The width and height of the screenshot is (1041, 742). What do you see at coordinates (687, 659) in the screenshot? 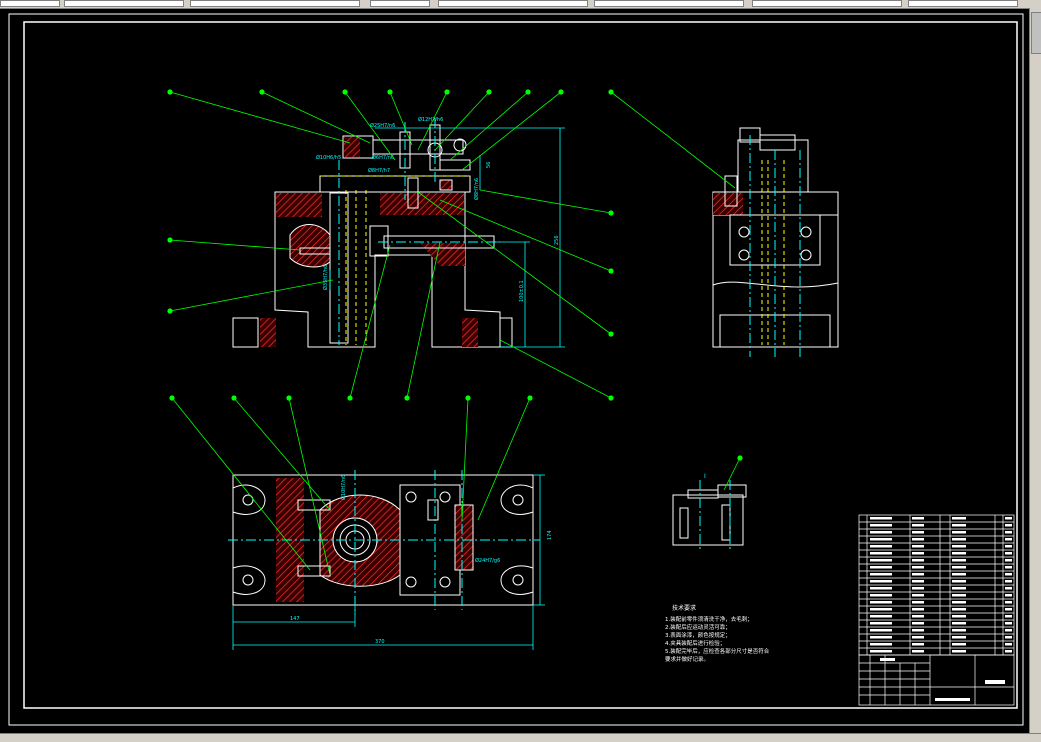
I see `tech-req-line-6: 要求并做好记录。` at bounding box center [687, 659].